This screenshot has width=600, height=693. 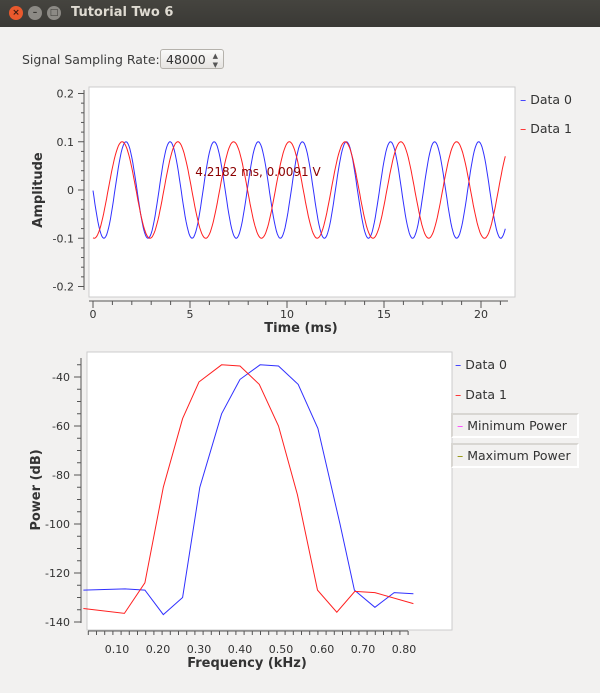 I want to click on time-x-tick-label: 15, so click(x=384, y=314).